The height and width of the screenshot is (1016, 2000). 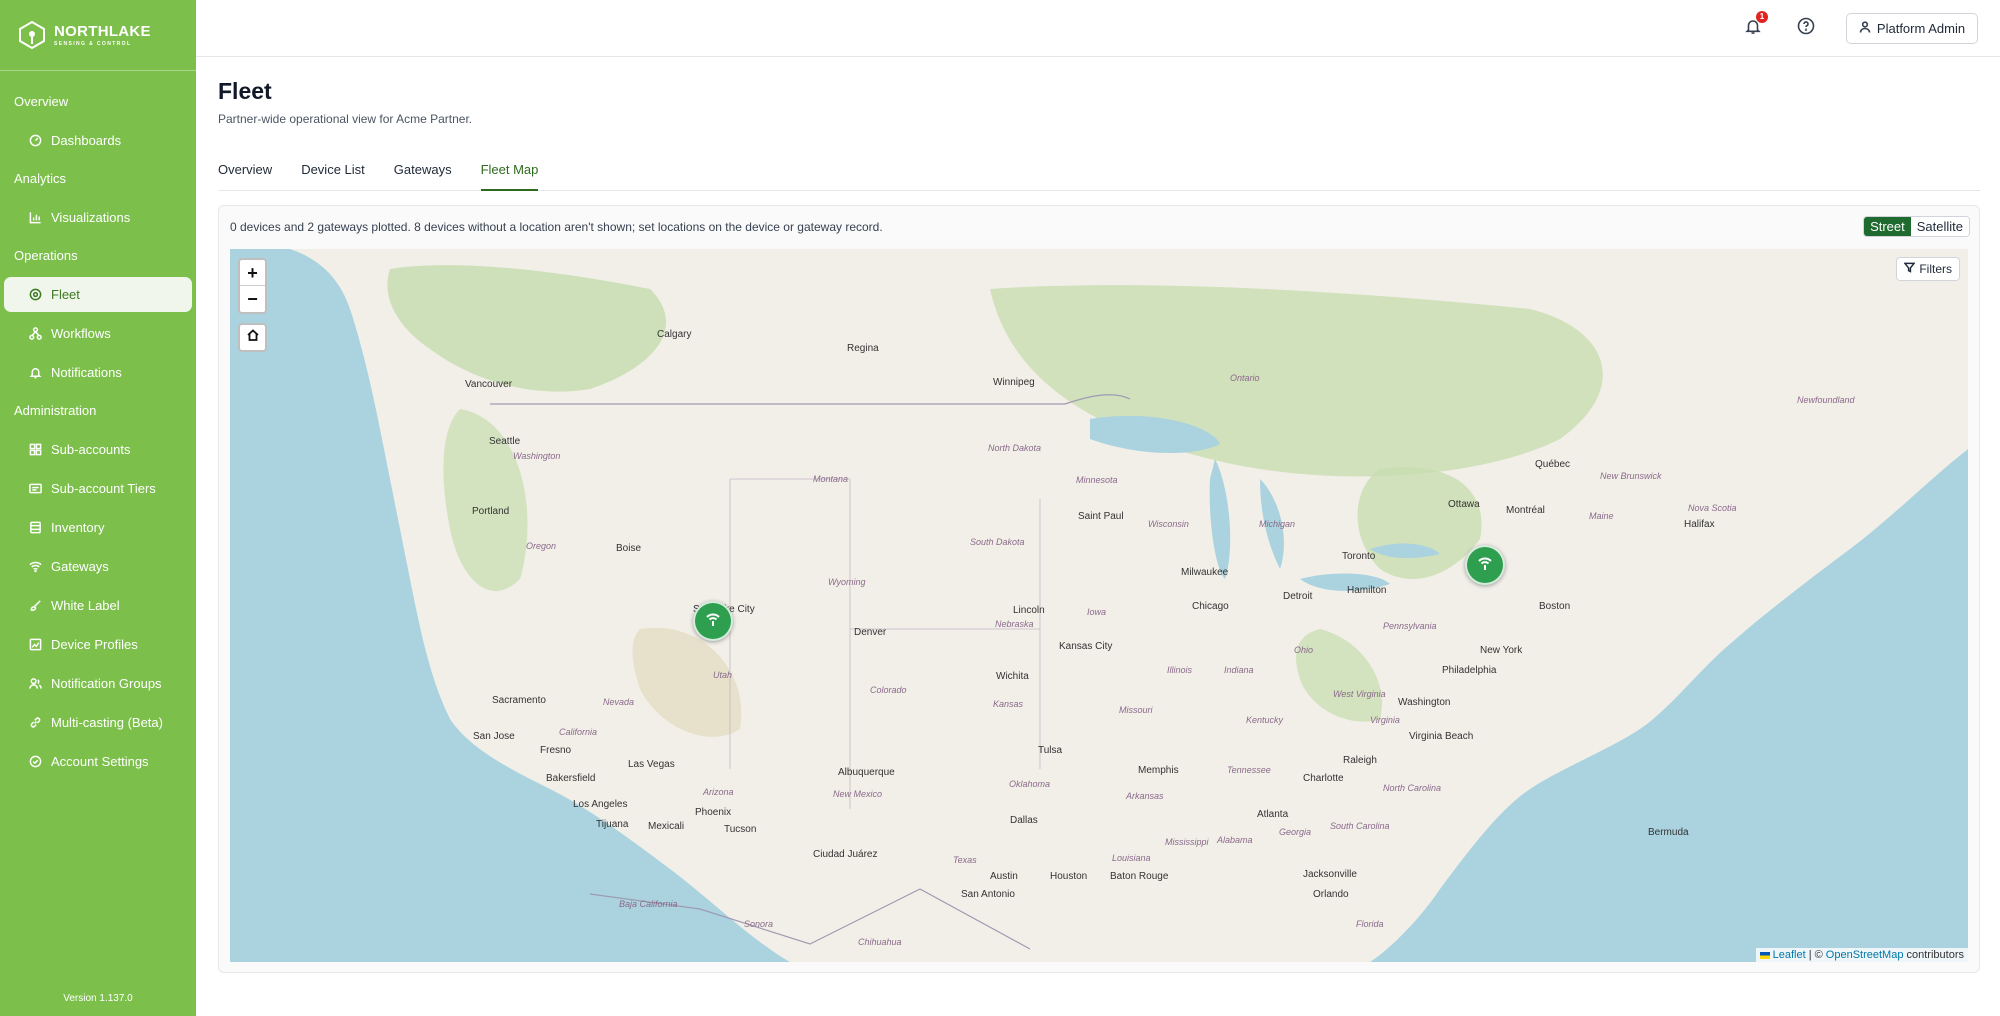 What do you see at coordinates (65, 294) in the screenshot?
I see `sidebar-item-label: Fleet` at bounding box center [65, 294].